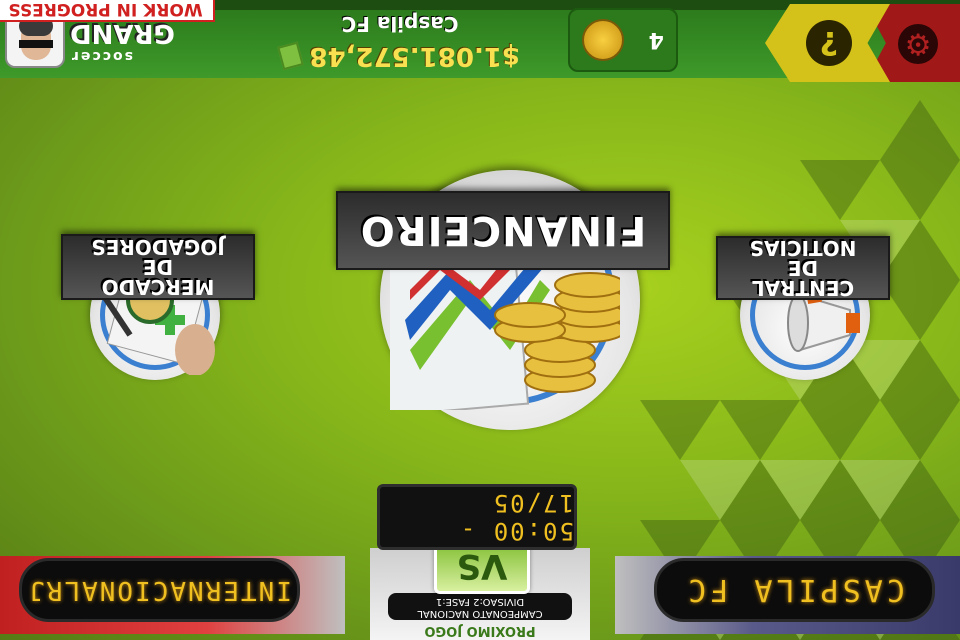  I want to click on cash-icon, so click(291, 56).